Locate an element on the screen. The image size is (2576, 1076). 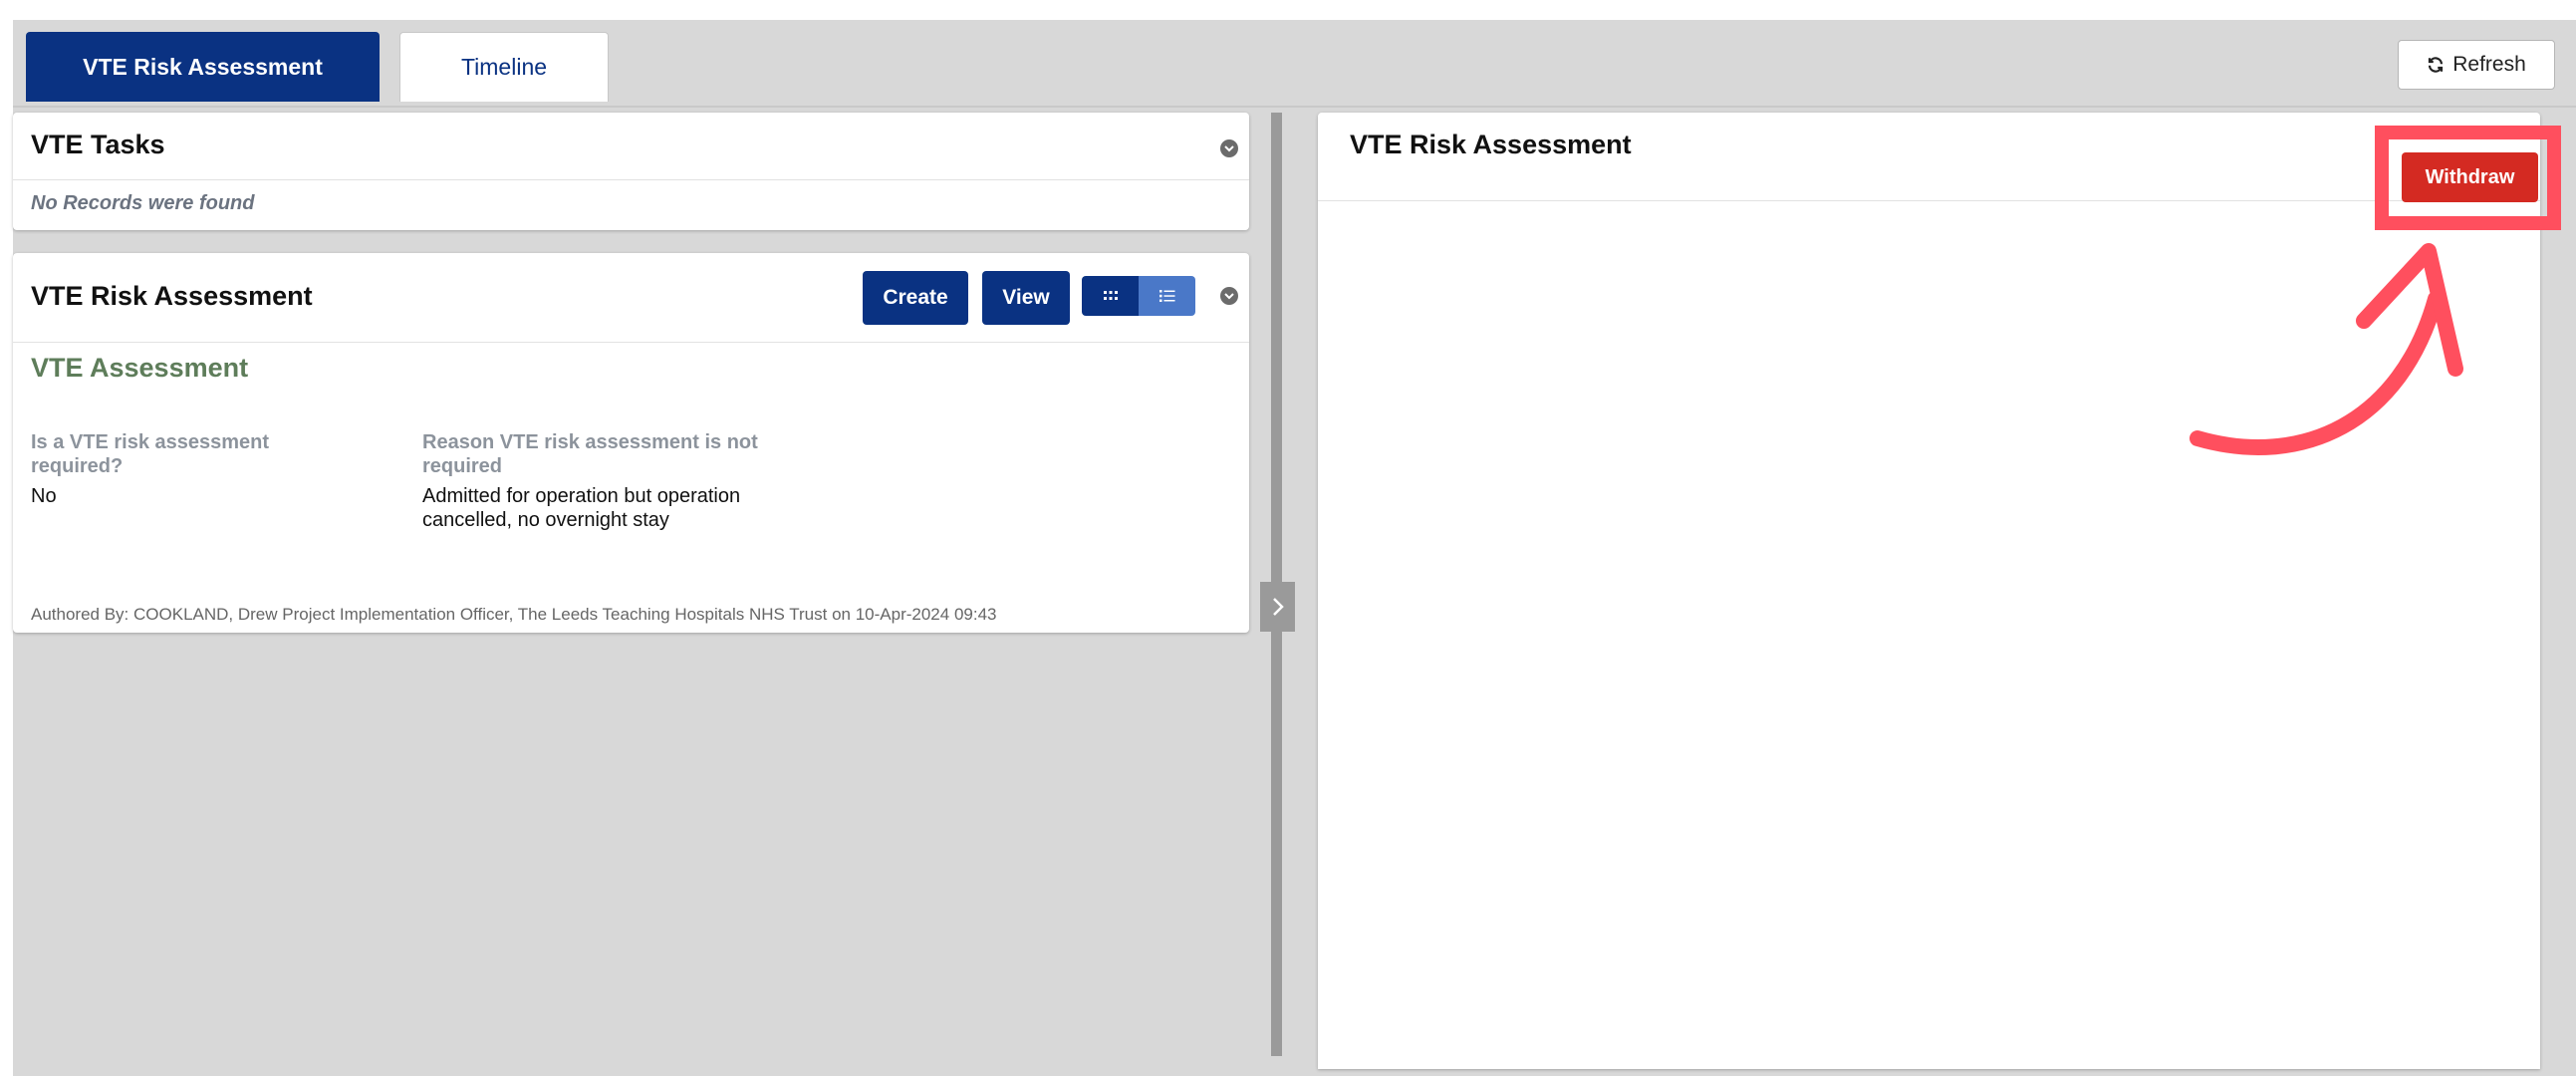
refresh-label: Refresh is located at coordinates (2489, 64).